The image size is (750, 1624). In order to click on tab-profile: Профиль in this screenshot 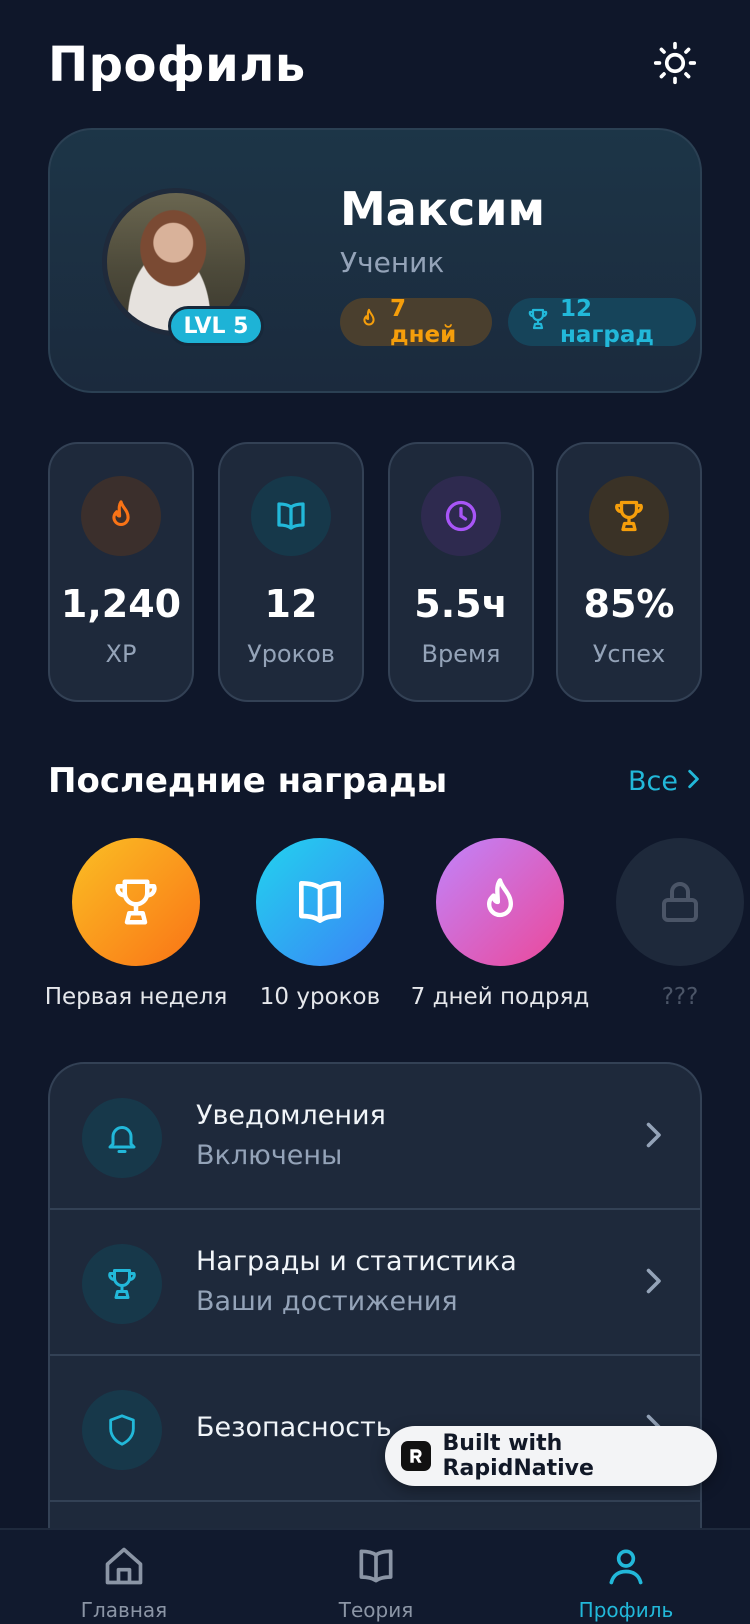, I will do `click(626, 1584)`.